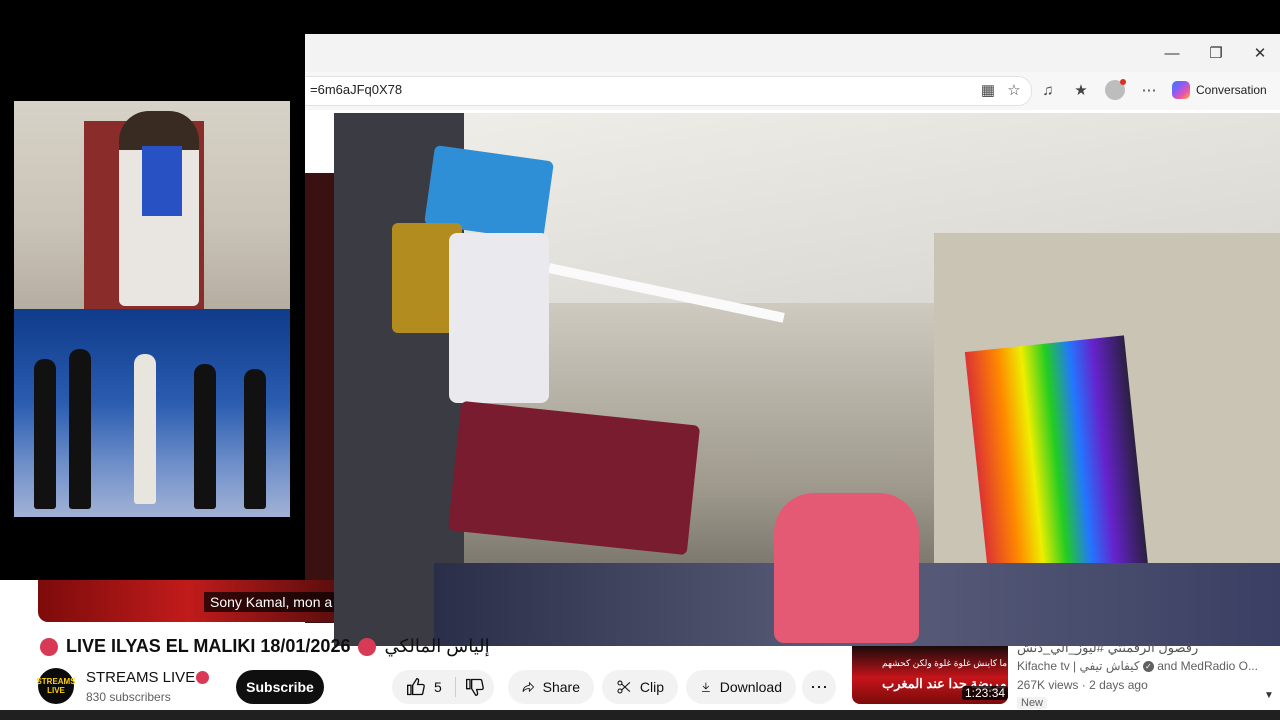 The height and width of the screenshot is (720, 1280). I want to click on share-icon, so click(528, 687).